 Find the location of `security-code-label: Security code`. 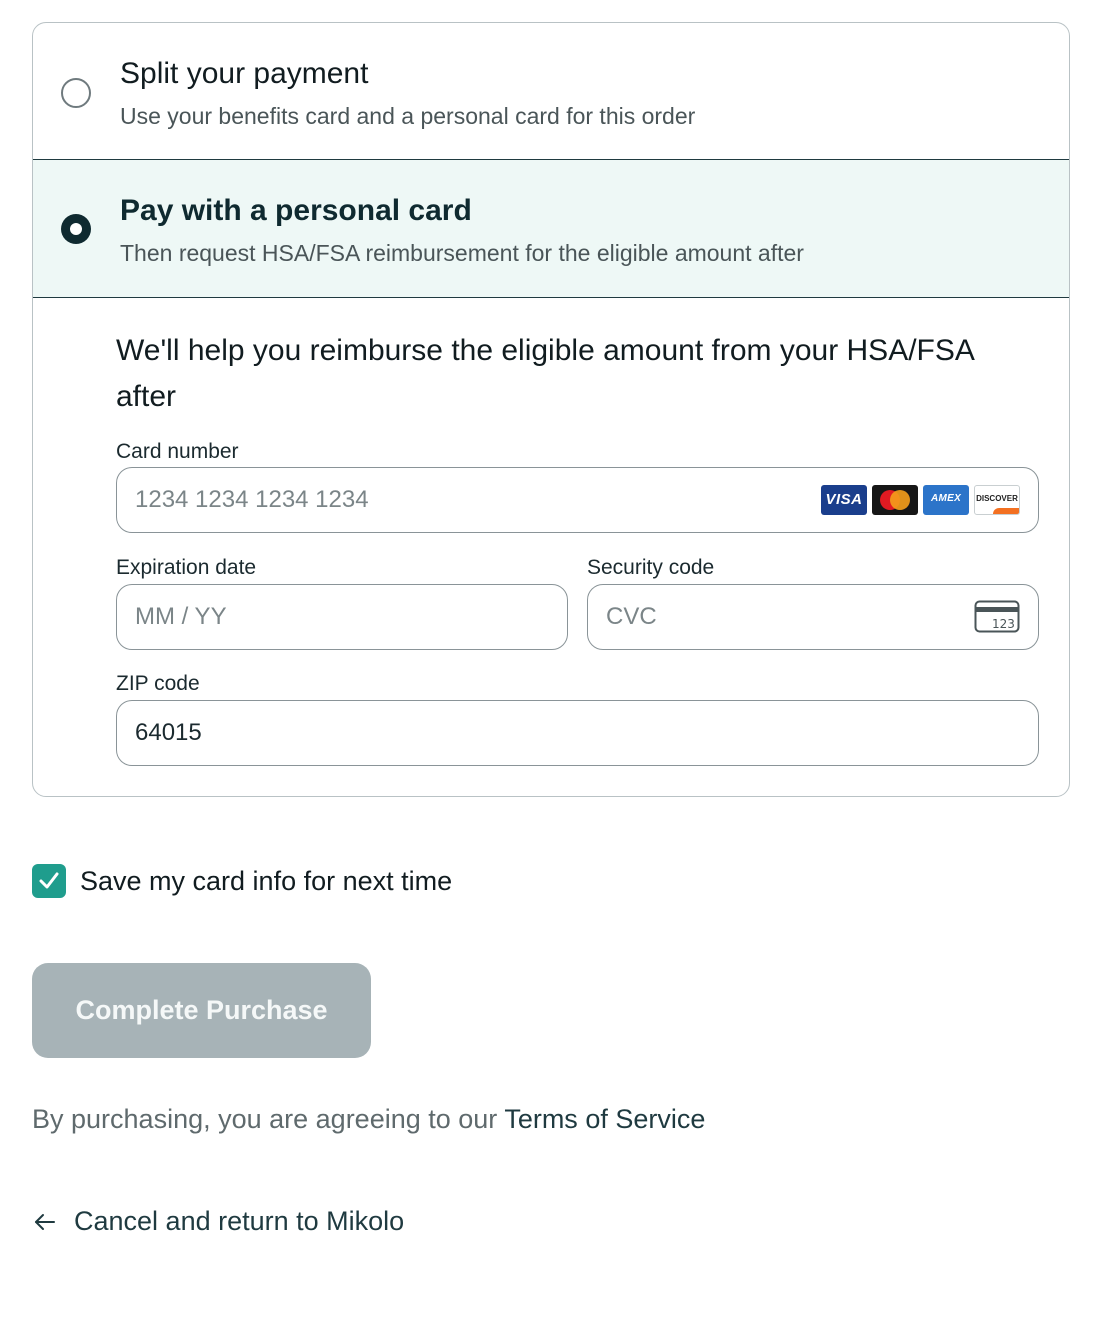

security-code-label: Security code is located at coordinates (651, 567).